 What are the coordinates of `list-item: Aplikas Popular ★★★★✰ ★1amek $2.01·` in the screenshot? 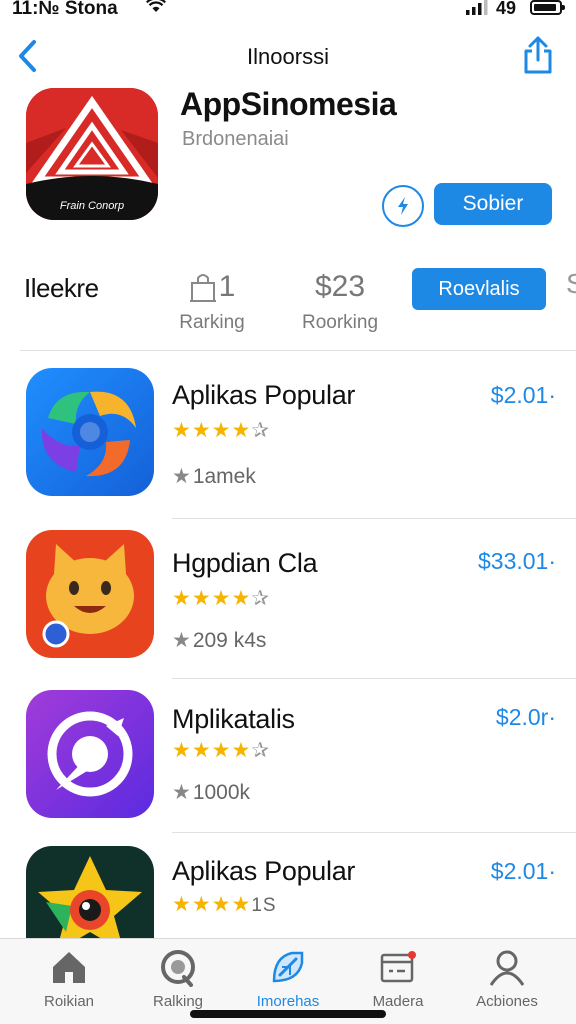 It's located at (288, 433).